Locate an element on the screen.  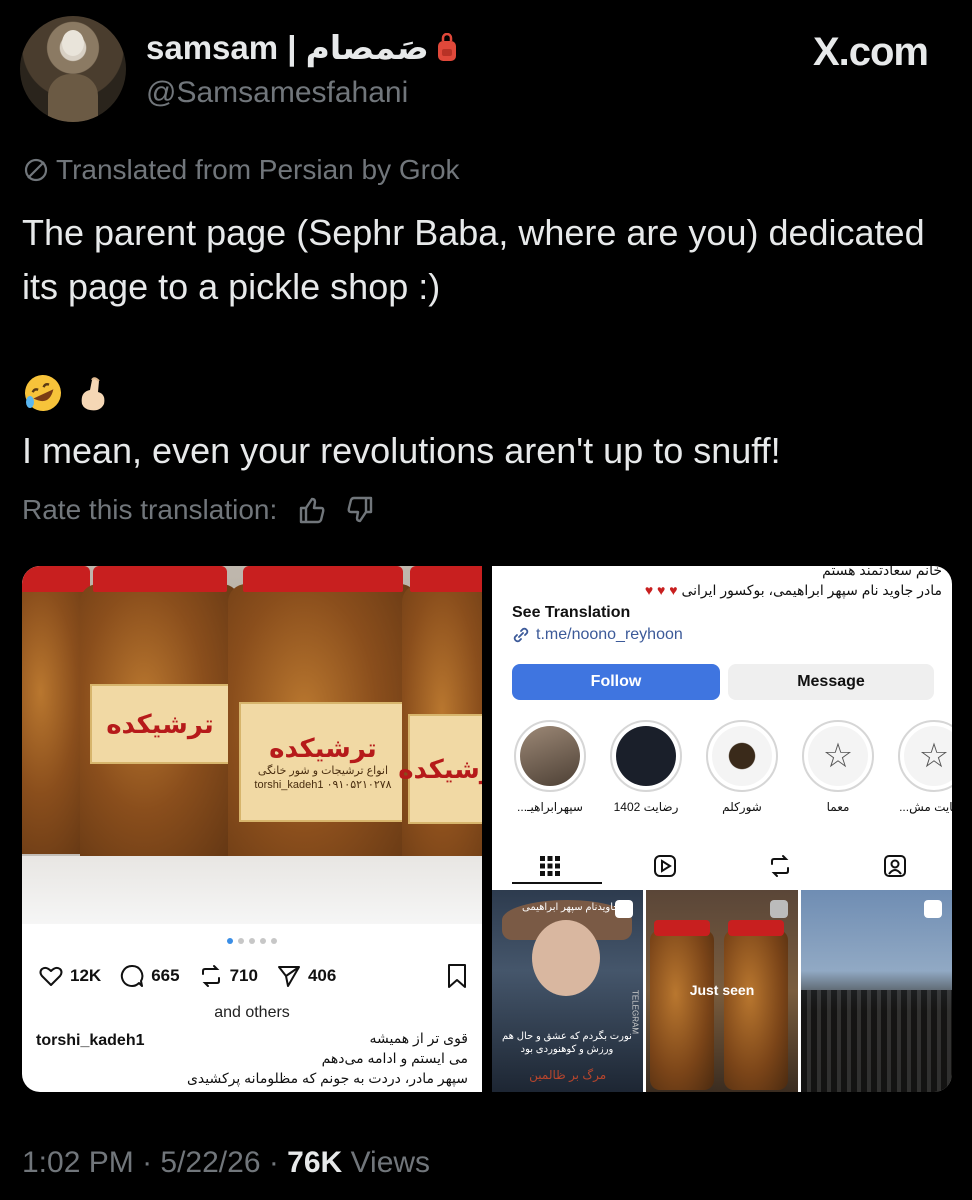
highlight-label: رضایت 1402 is located at coordinates (646, 807).